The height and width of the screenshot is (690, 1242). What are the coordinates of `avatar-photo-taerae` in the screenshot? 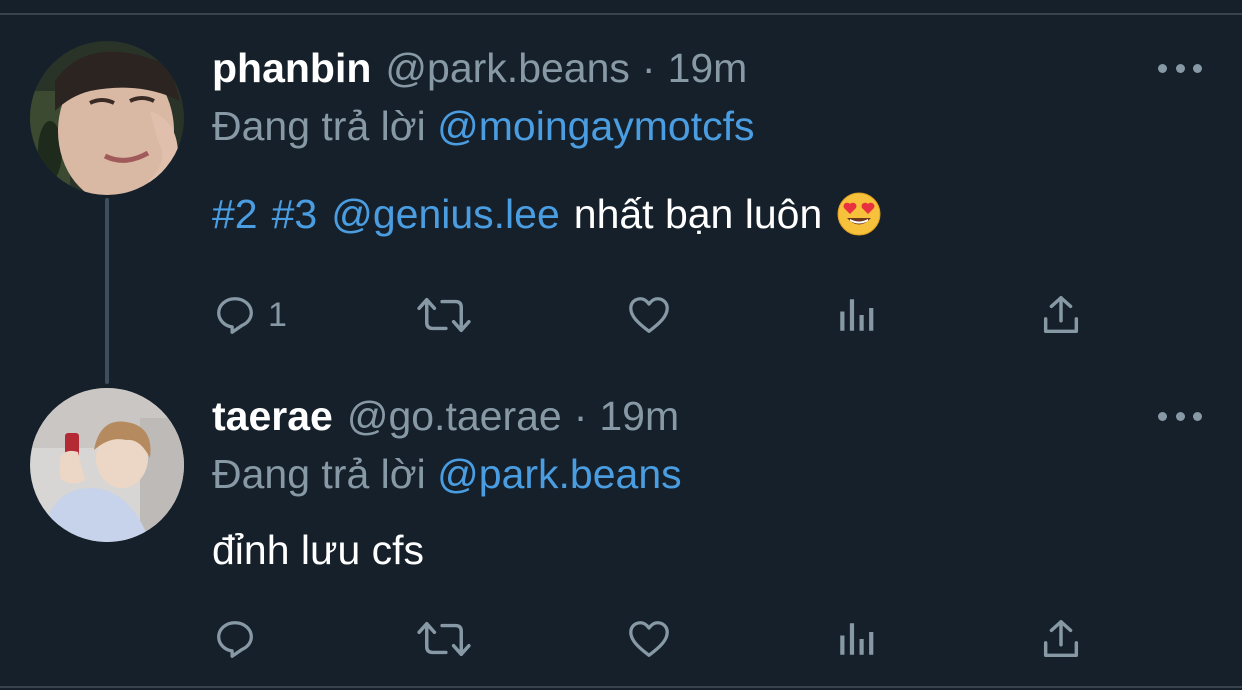 It's located at (107, 465).